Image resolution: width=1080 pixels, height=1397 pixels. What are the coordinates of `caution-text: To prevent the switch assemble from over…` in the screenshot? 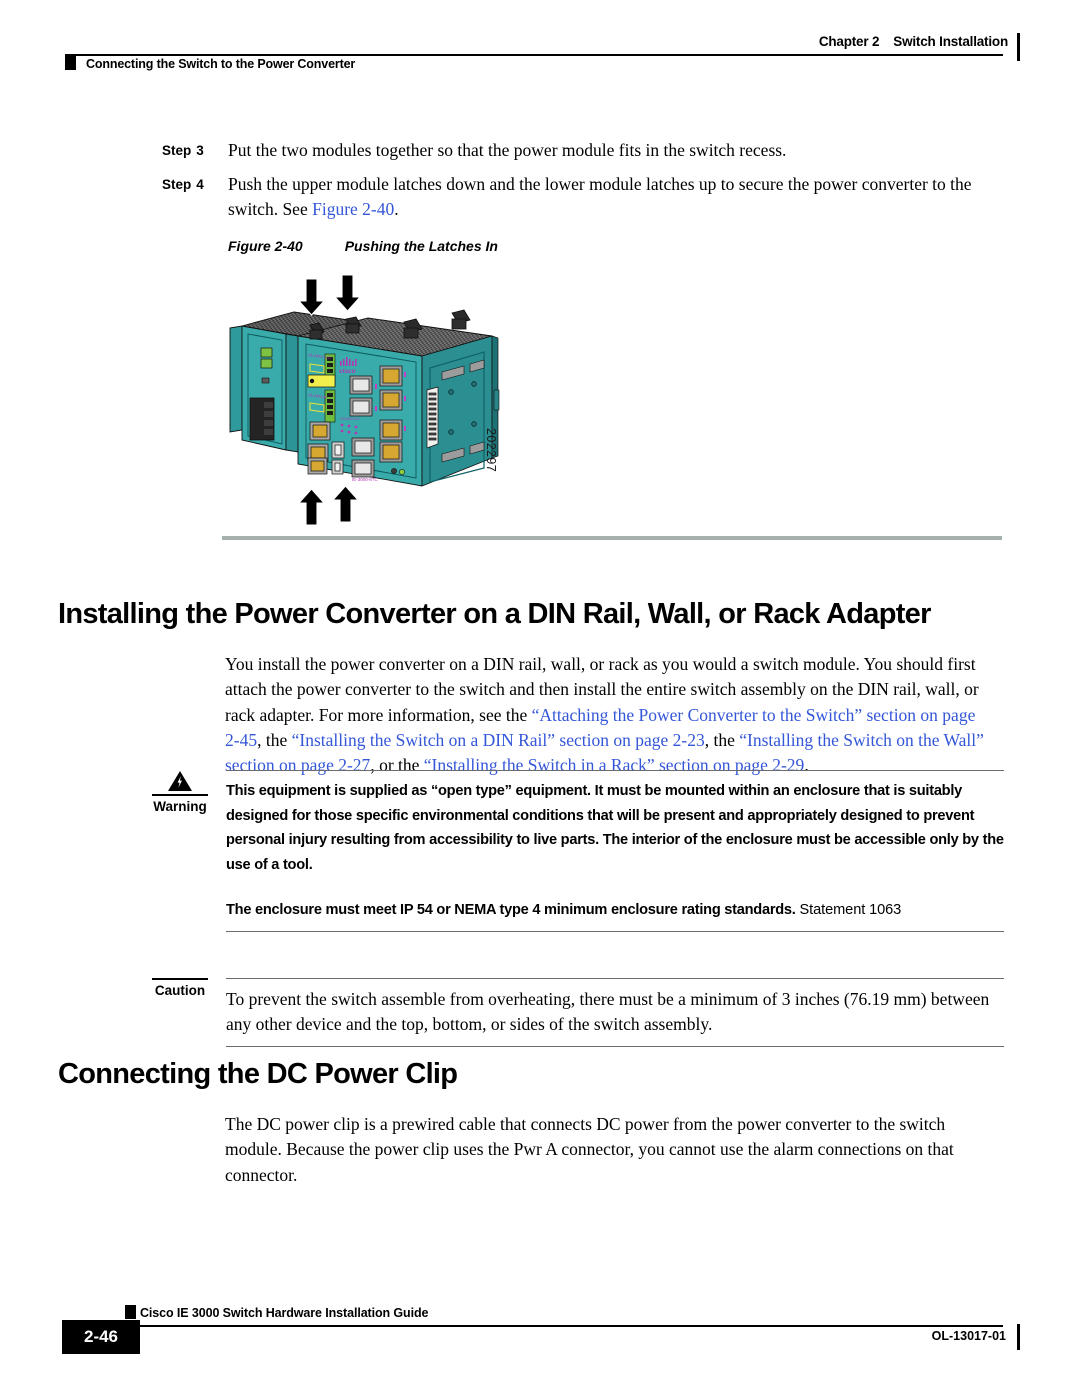 It's located at (608, 1012).